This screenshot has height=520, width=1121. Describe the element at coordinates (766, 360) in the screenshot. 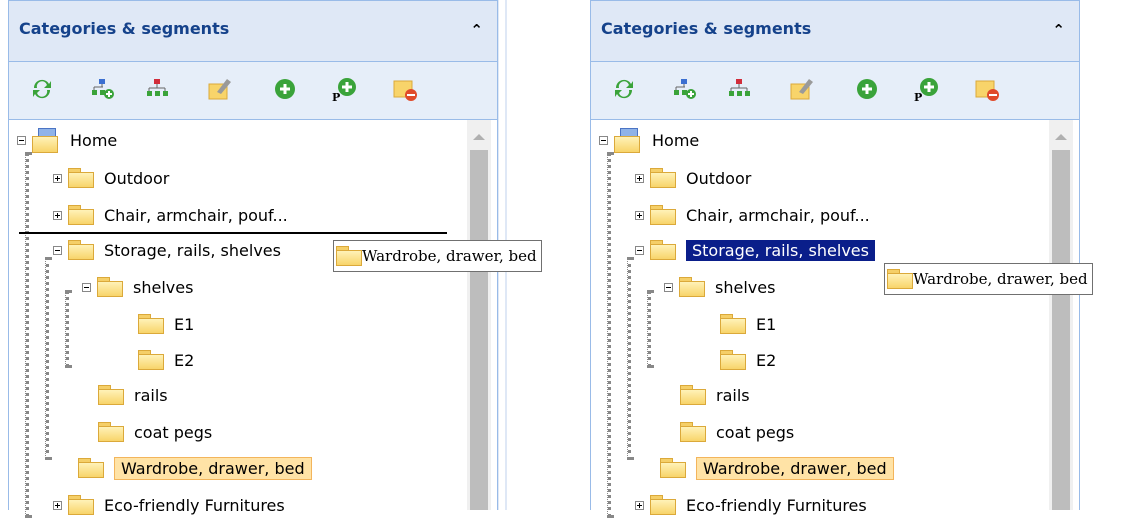

I see `node-label: E2` at that location.